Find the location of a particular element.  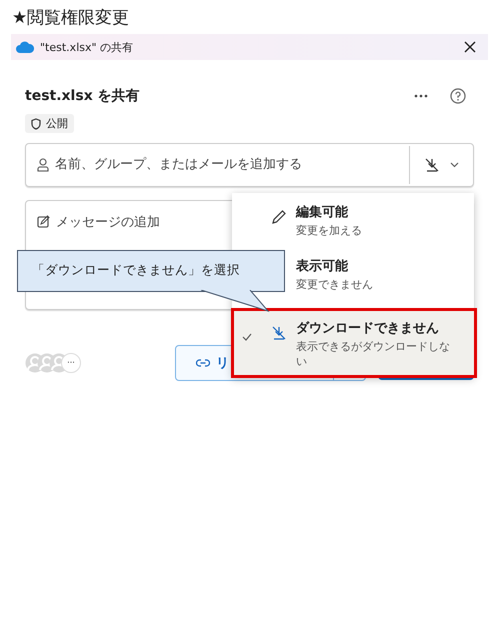

option-title: 表示可能 is located at coordinates (322, 266).